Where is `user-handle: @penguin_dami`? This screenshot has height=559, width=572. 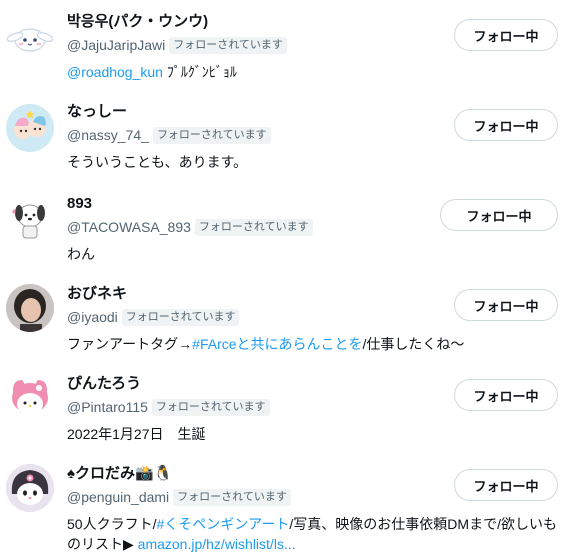 user-handle: @penguin_dami is located at coordinates (118, 497).